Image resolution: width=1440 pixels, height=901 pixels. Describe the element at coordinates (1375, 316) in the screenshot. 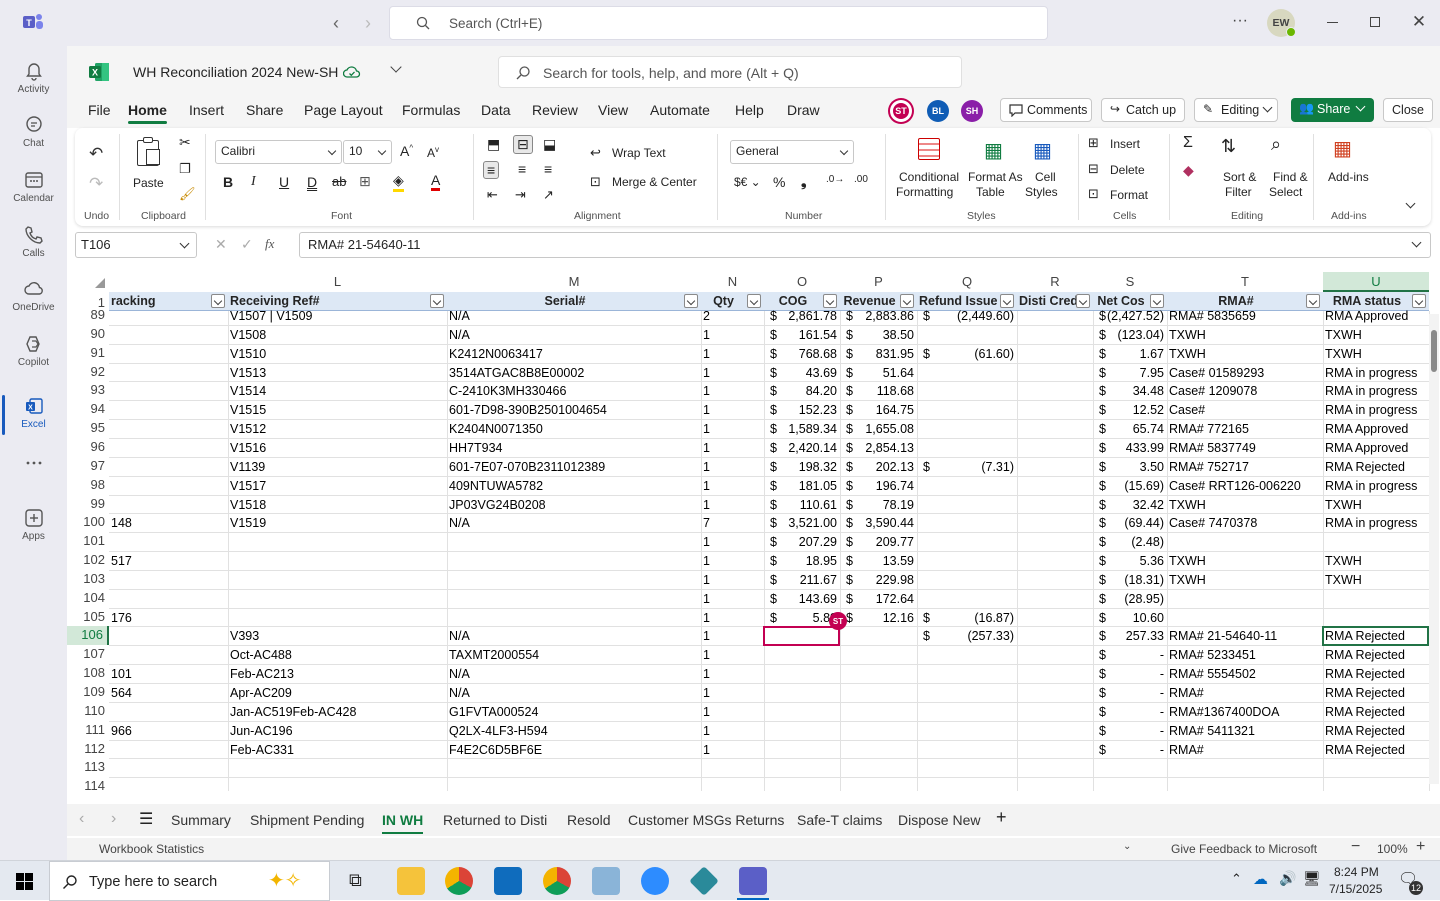

I see `table-cell: RMA Approved` at that location.